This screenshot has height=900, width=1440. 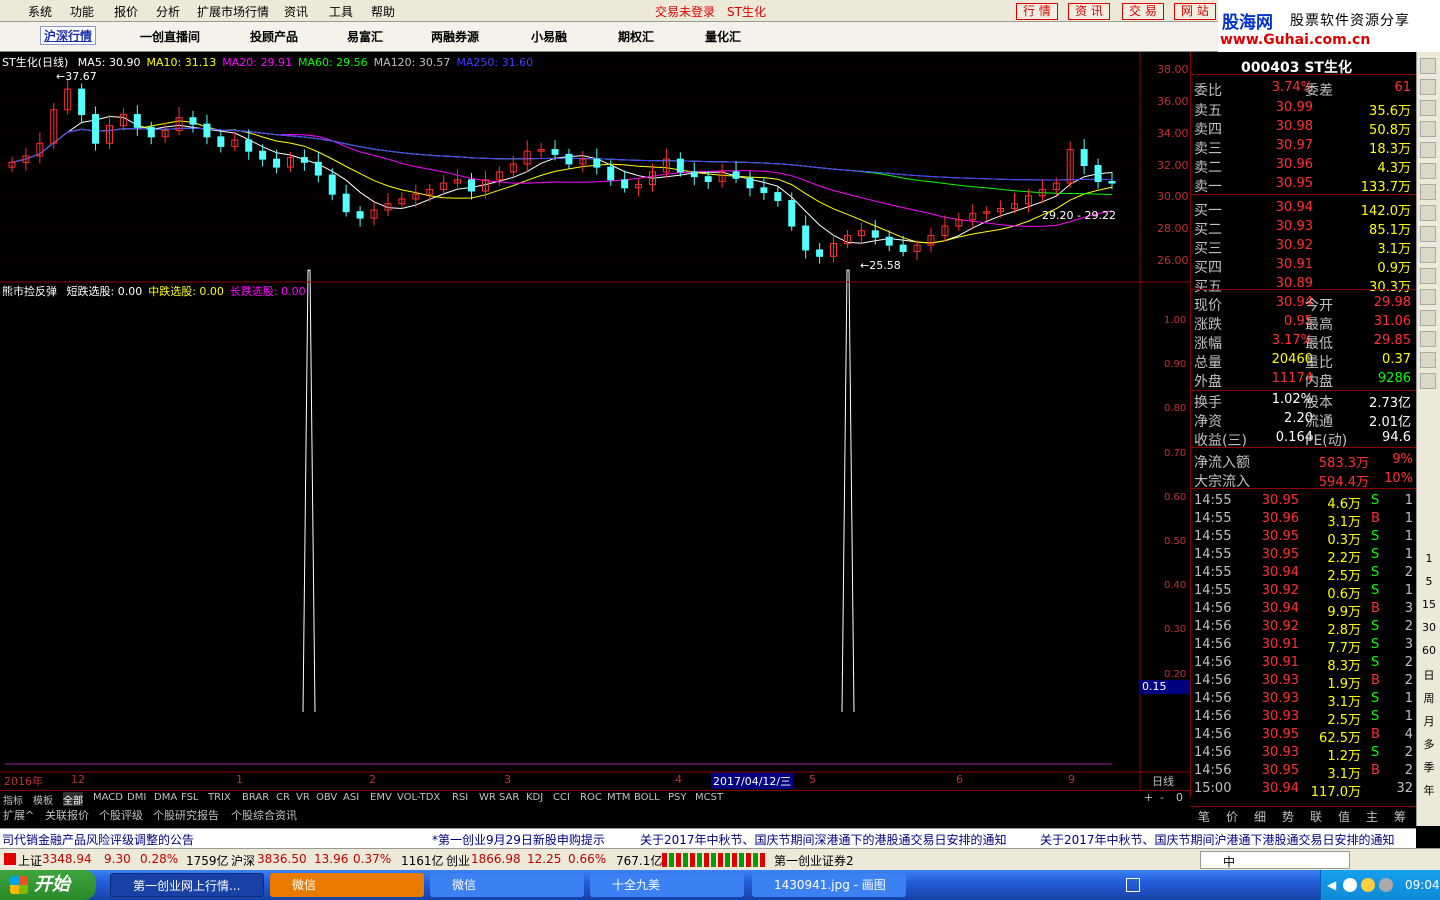 What do you see at coordinates (190, 797) in the screenshot?
I see `indicator-tab: FSL` at bounding box center [190, 797].